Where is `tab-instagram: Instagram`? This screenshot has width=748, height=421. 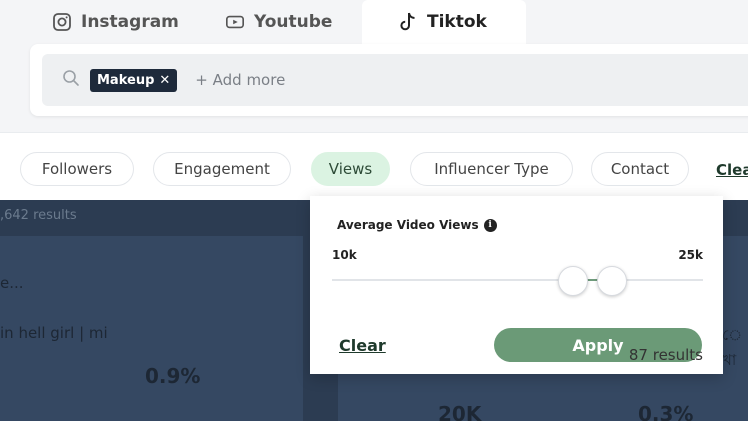 tab-instagram: Instagram is located at coordinates (115, 22).